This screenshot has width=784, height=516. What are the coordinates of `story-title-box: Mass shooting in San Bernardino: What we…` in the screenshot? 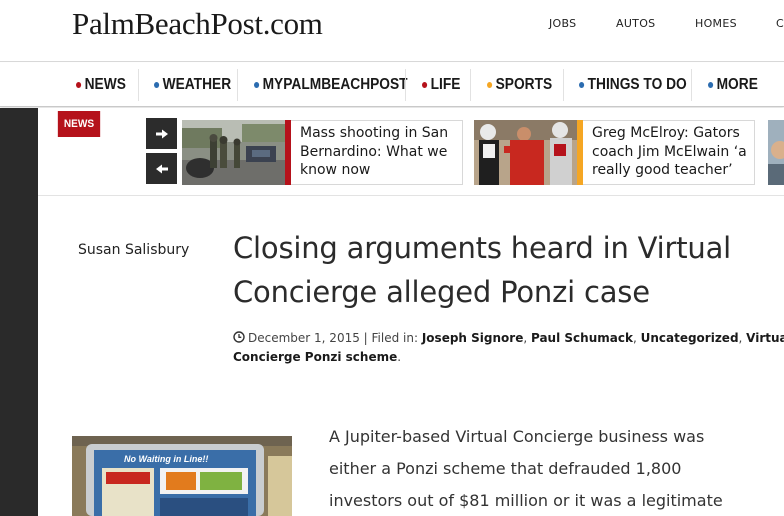 It's located at (377, 152).